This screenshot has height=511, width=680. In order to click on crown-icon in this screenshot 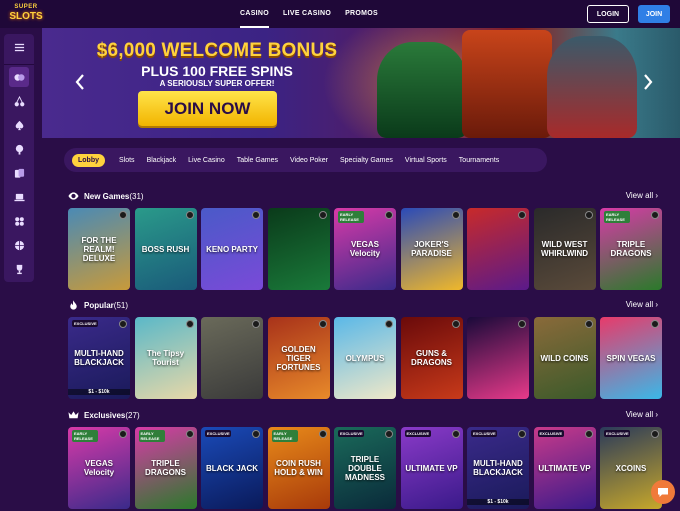, I will do `click(73, 415)`.